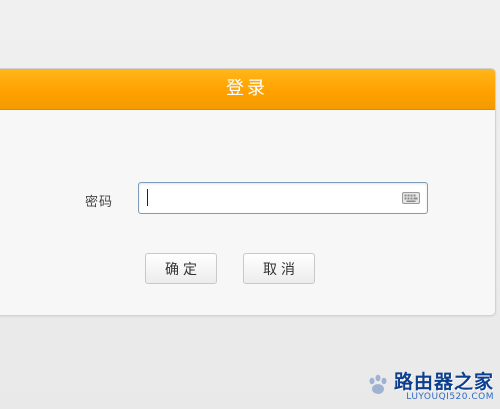  I want to click on password-field-wrapper, so click(283, 198).